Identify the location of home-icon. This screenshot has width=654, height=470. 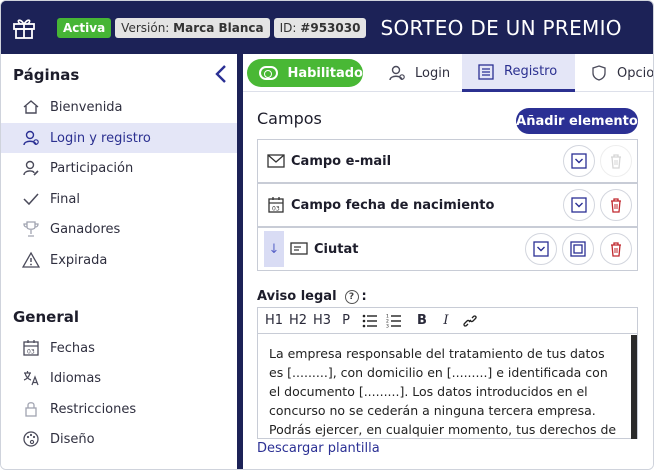
(31, 107).